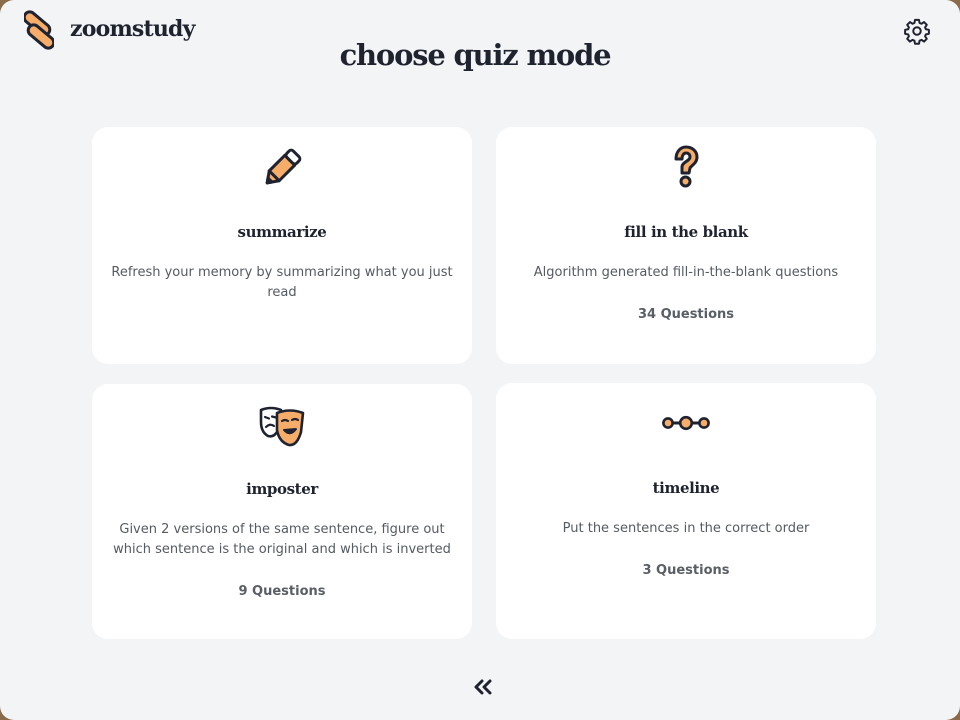 The image size is (960, 720). I want to click on timeline-dots-icon, so click(686, 423).